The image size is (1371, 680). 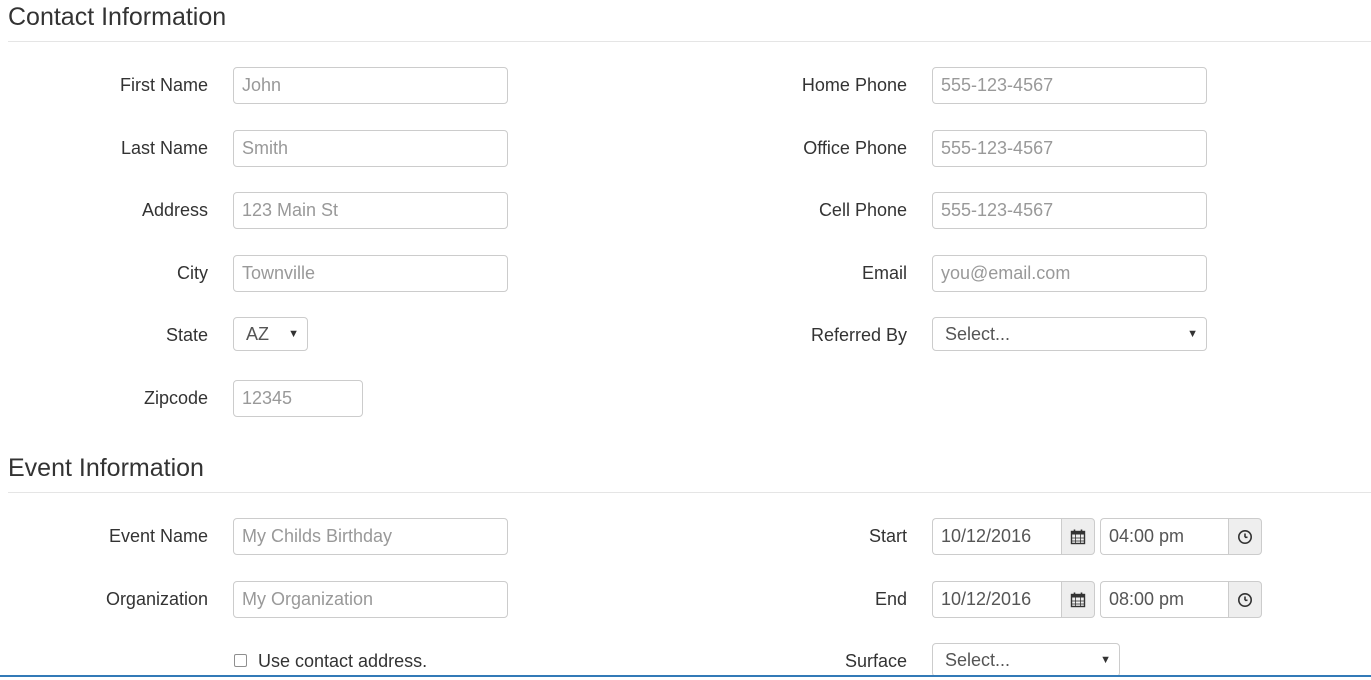 What do you see at coordinates (689, 41) in the screenshot?
I see `contact-divider` at bounding box center [689, 41].